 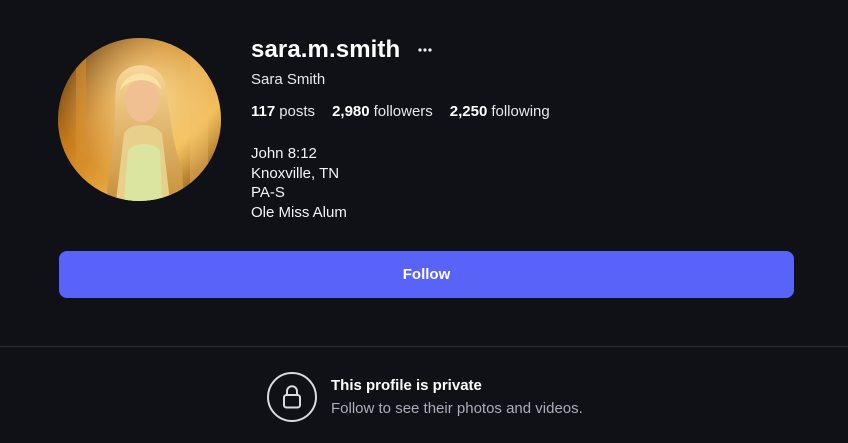 What do you see at coordinates (520, 111) in the screenshot?
I see `following-label: following` at bounding box center [520, 111].